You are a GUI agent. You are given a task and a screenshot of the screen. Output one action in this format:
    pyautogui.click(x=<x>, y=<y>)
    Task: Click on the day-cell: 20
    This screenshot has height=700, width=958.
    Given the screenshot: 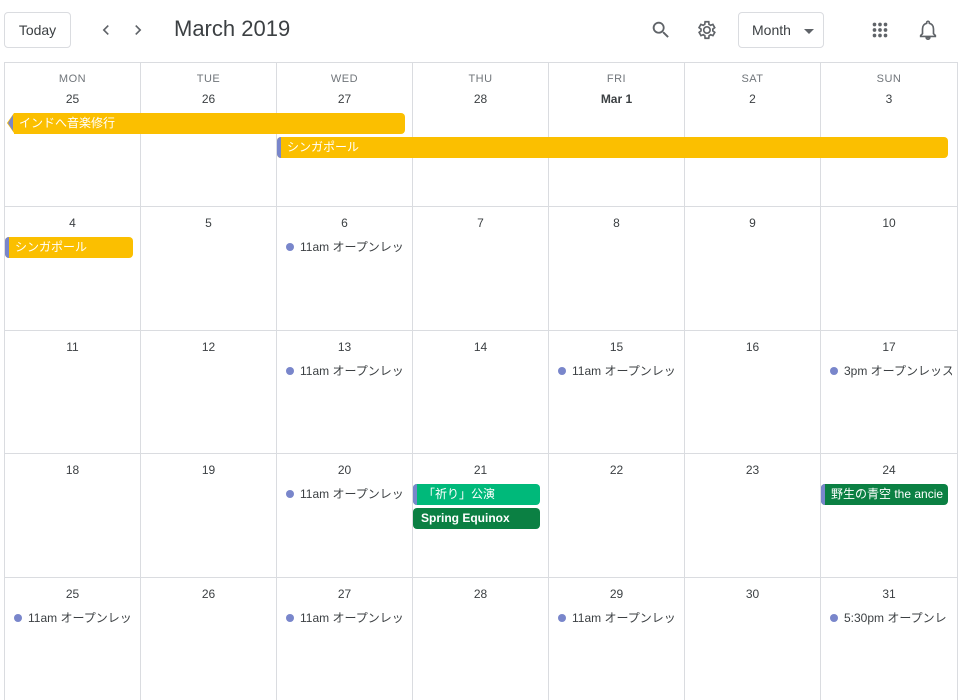 What is the action you would take?
    pyautogui.click(x=345, y=515)
    